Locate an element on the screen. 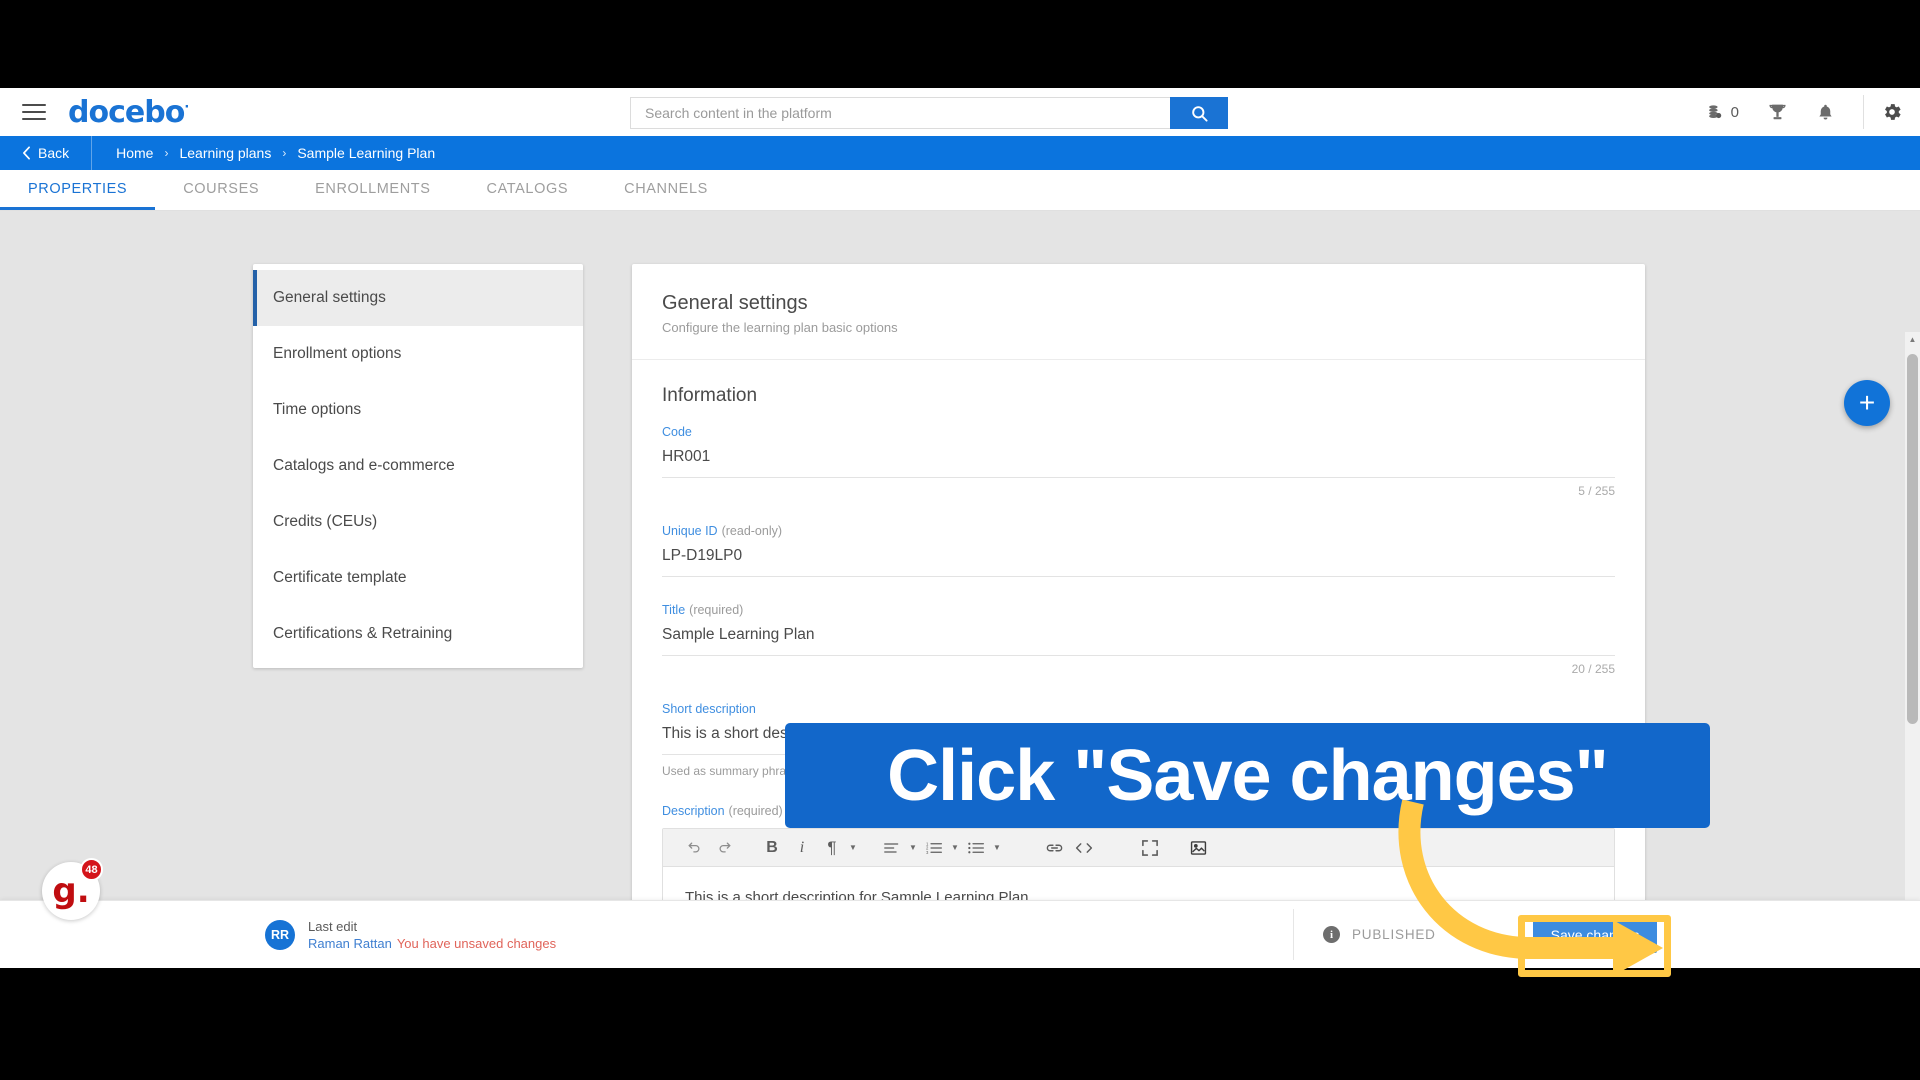 The height and width of the screenshot is (1080, 1920). settings-button is located at coordinates (1892, 112).